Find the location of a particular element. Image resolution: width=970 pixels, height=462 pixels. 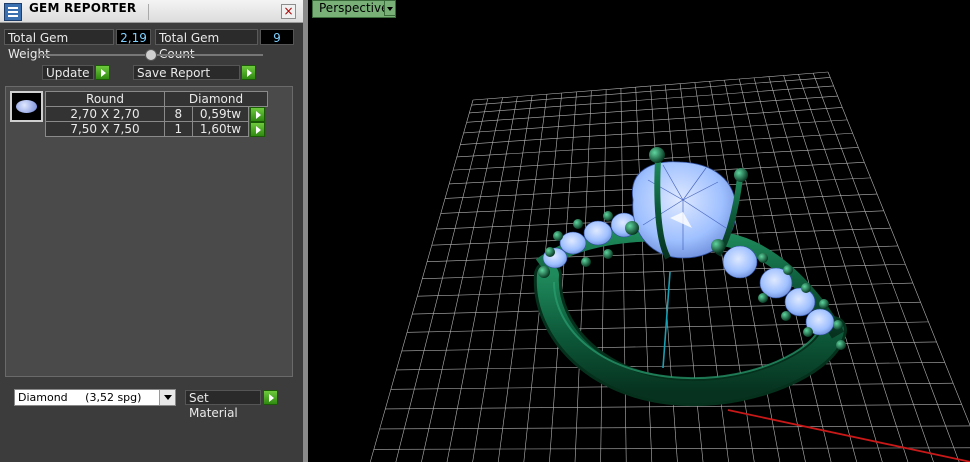

header-shape: Round is located at coordinates (105, 99).